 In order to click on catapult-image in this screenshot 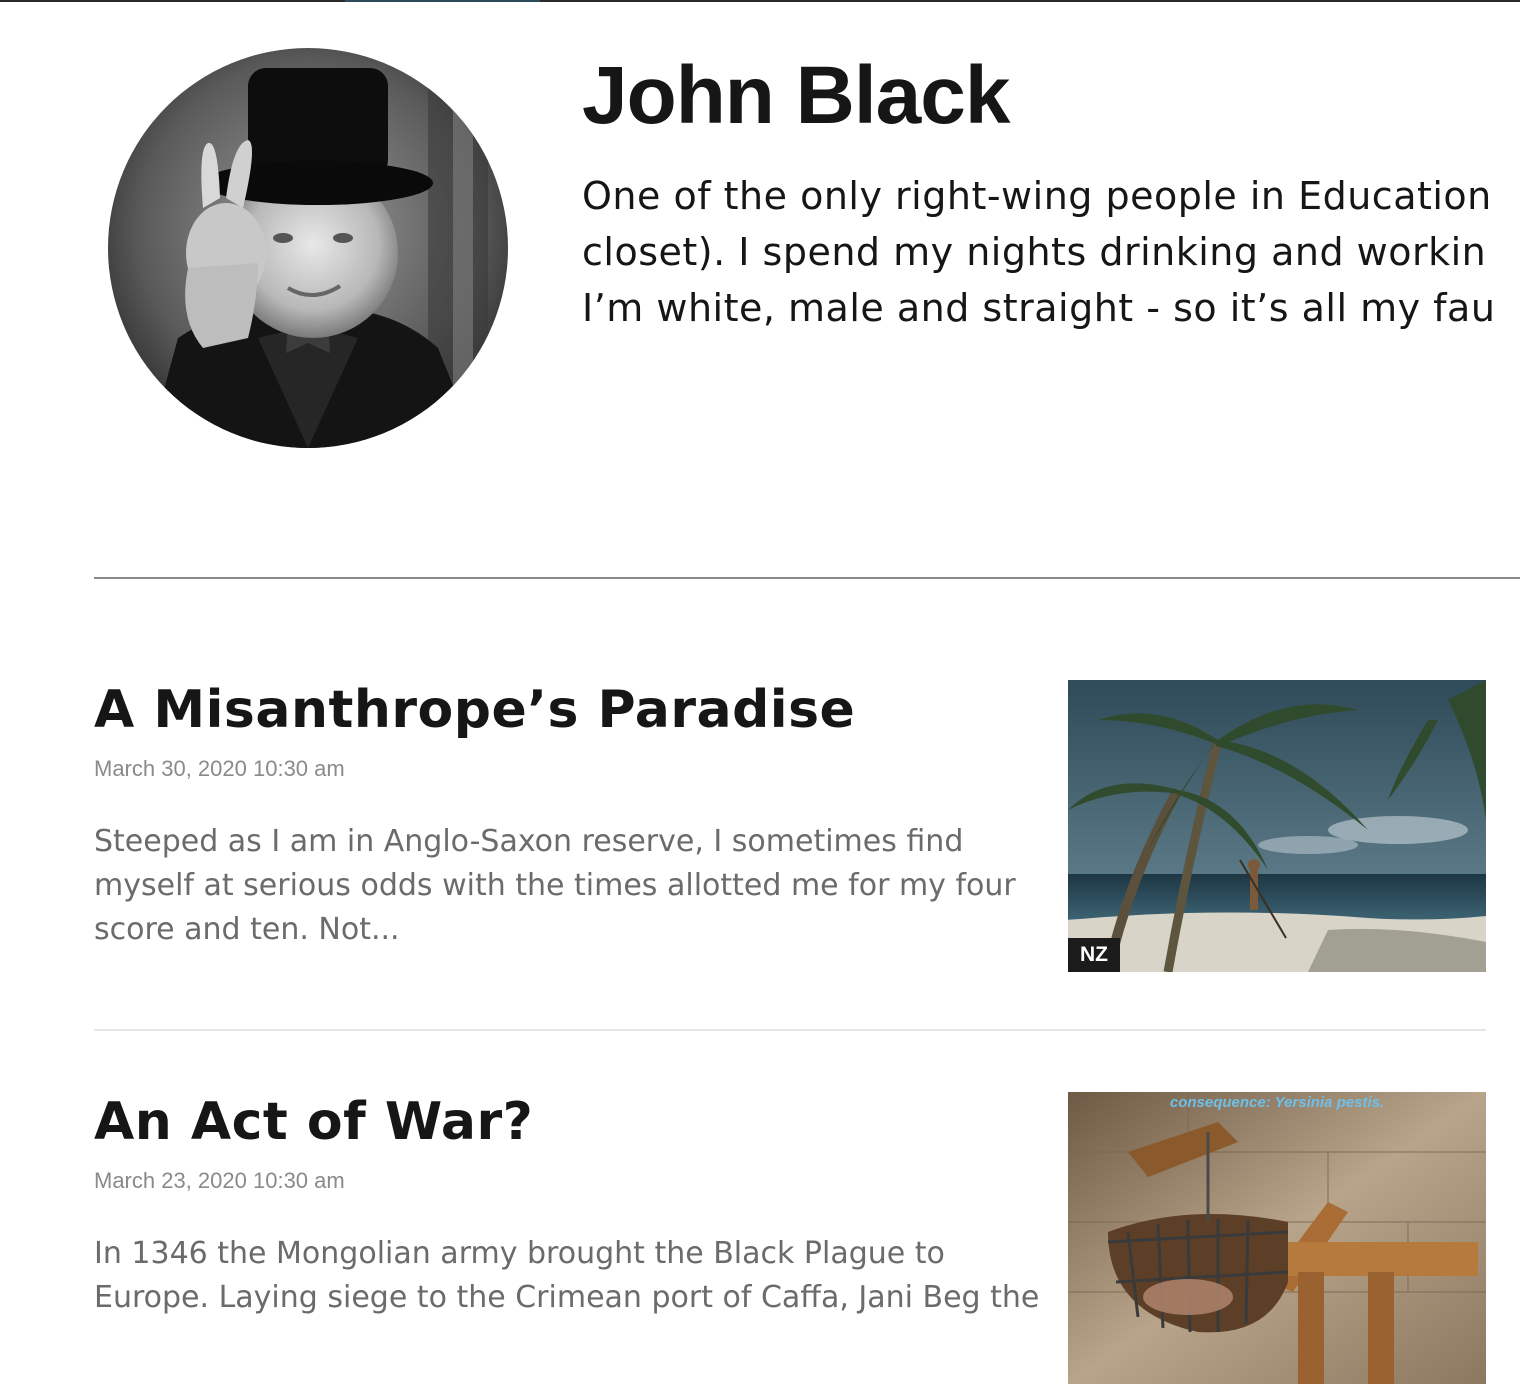, I will do `click(1277, 1238)`.